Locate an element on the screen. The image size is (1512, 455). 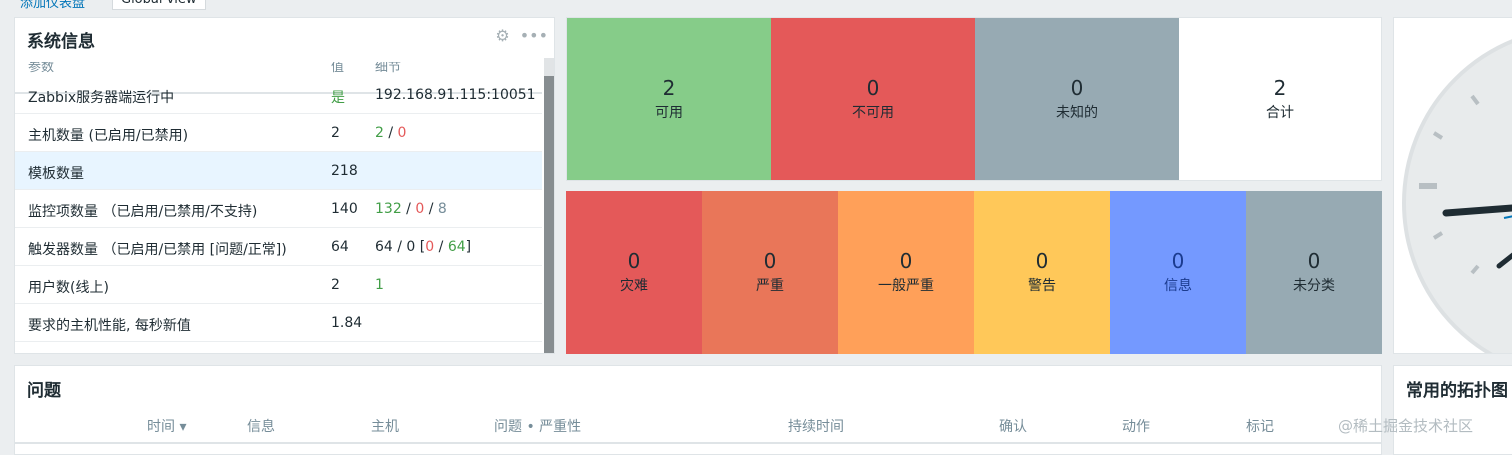
row-details: 192.168.91.115:10051 is located at coordinates (455, 95).